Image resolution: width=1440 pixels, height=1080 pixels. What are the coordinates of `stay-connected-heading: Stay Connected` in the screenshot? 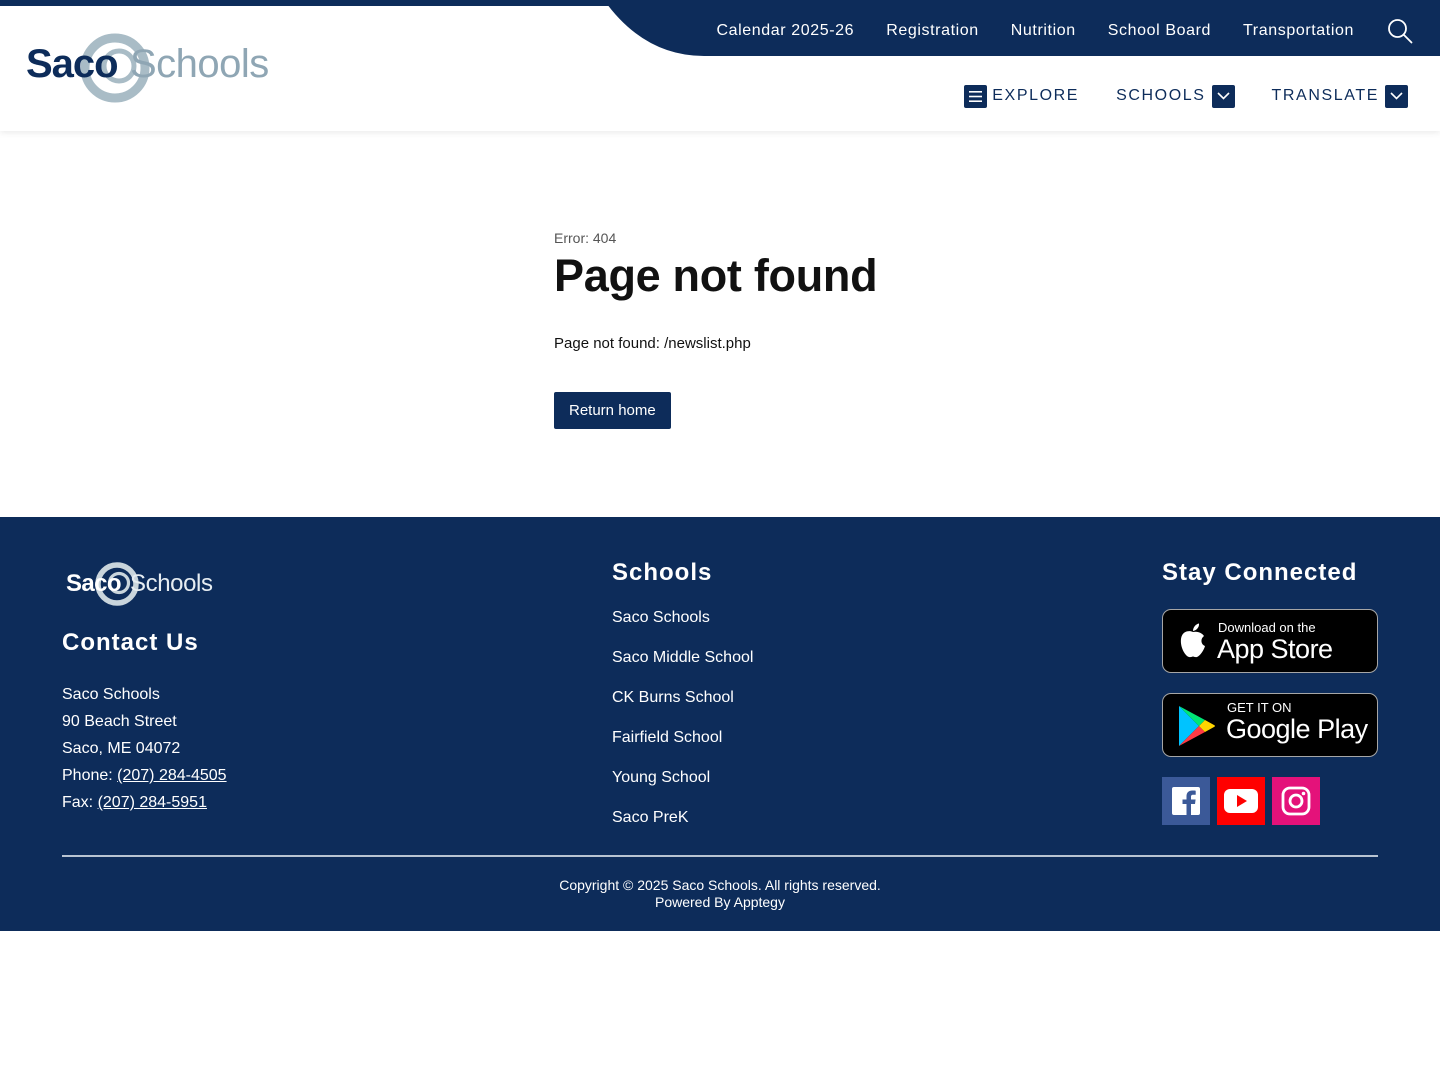 It's located at (1260, 572).